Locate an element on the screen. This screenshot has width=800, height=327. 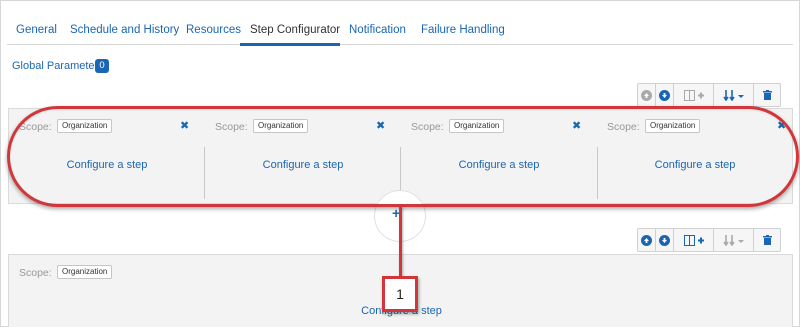
row-1-toolbar is located at coordinates (709, 95).